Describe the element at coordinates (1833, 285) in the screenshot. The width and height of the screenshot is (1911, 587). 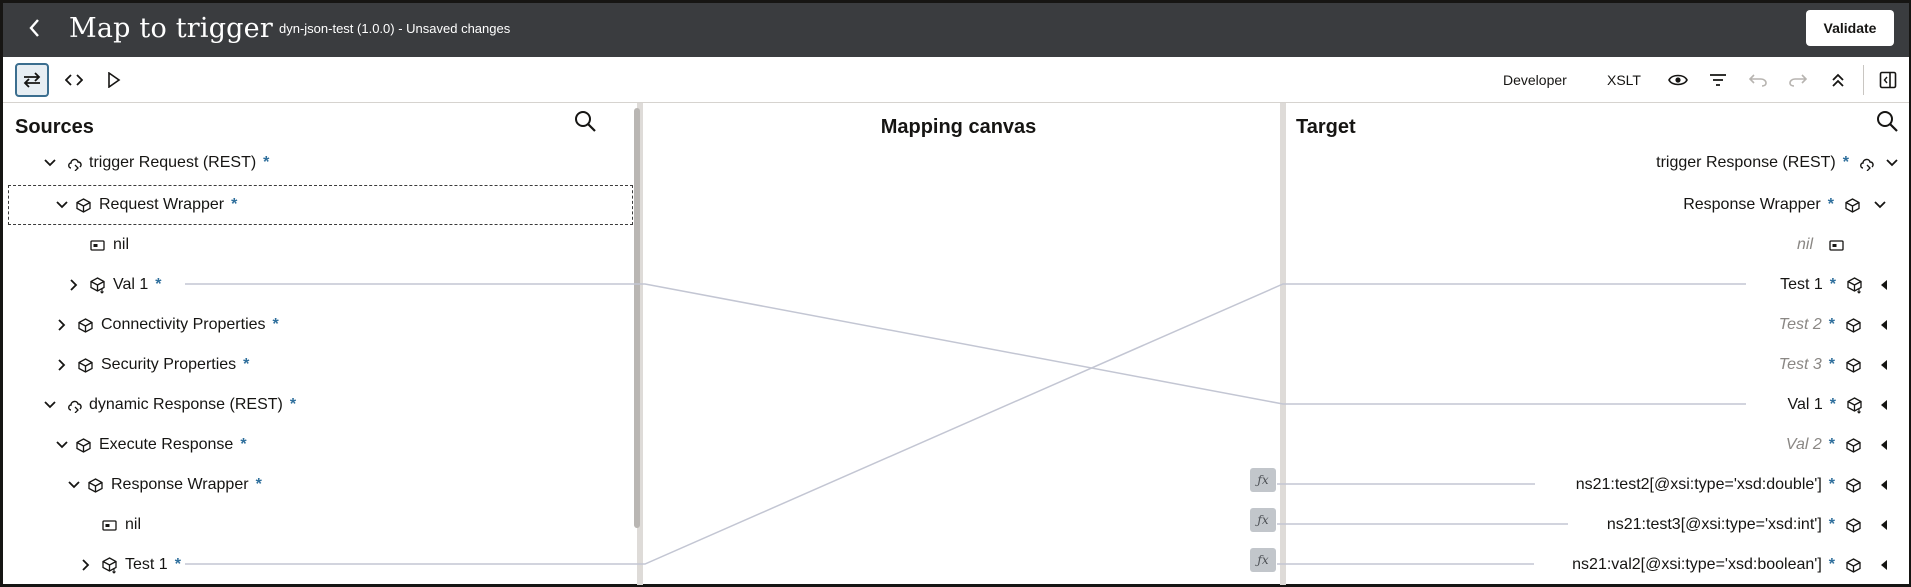
I see `target-node-test-1: Test 1 *` at that location.